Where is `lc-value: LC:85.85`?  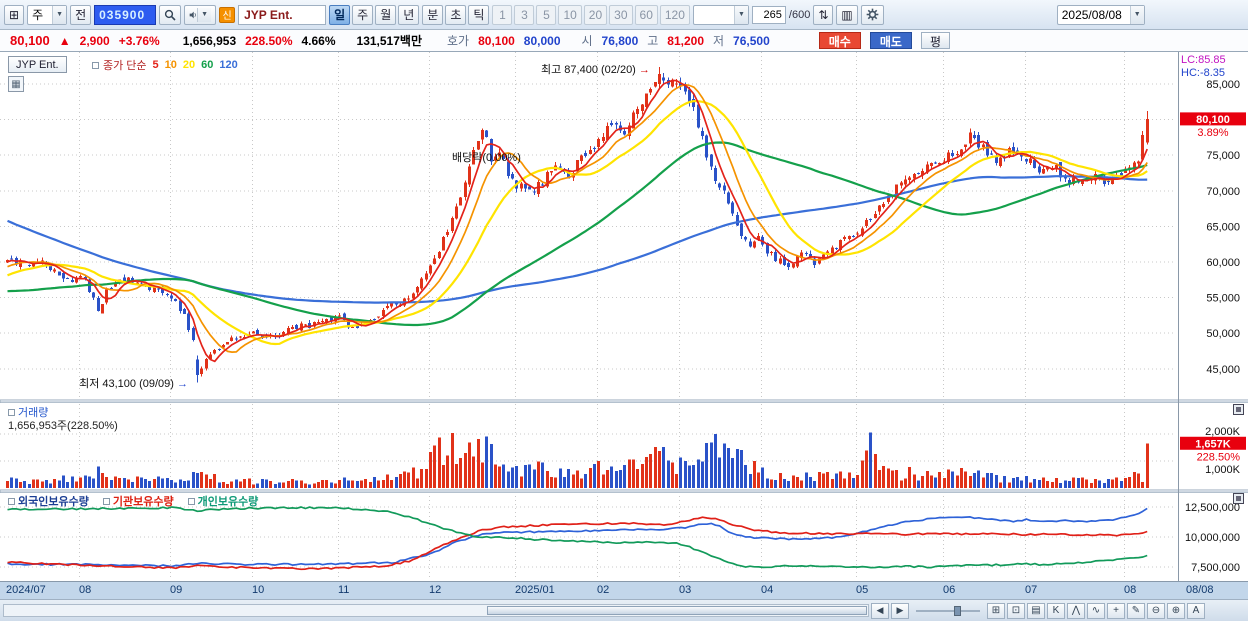
lc-value: LC:85.85 is located at coordinates (1203, 60).